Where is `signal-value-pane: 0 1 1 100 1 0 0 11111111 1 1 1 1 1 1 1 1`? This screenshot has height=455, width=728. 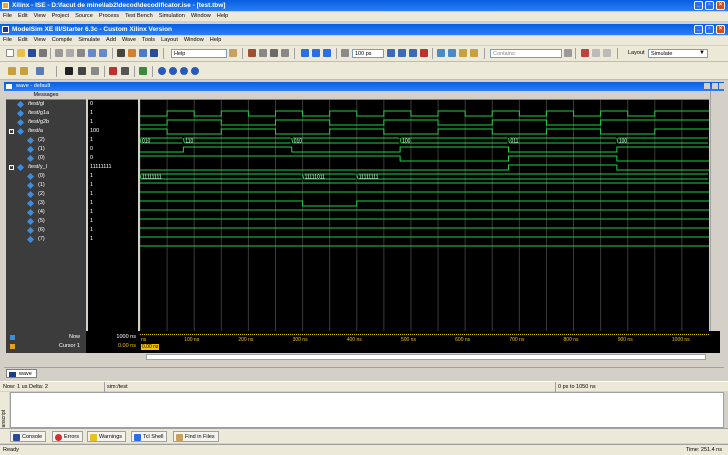
signal-value-pane: 0 1 1 100 1 0 0 11111111 1 1 1 1 1 1 1 1 is located at coordinates (113, 211).